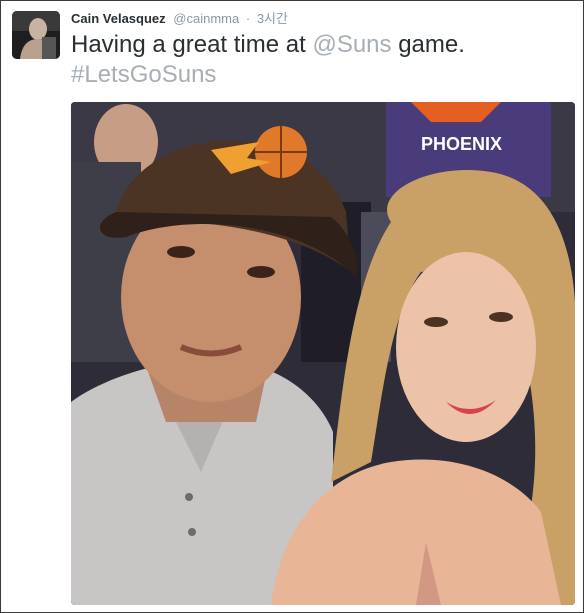  I want to click on tweet-text-part: game., so click(428, 44).